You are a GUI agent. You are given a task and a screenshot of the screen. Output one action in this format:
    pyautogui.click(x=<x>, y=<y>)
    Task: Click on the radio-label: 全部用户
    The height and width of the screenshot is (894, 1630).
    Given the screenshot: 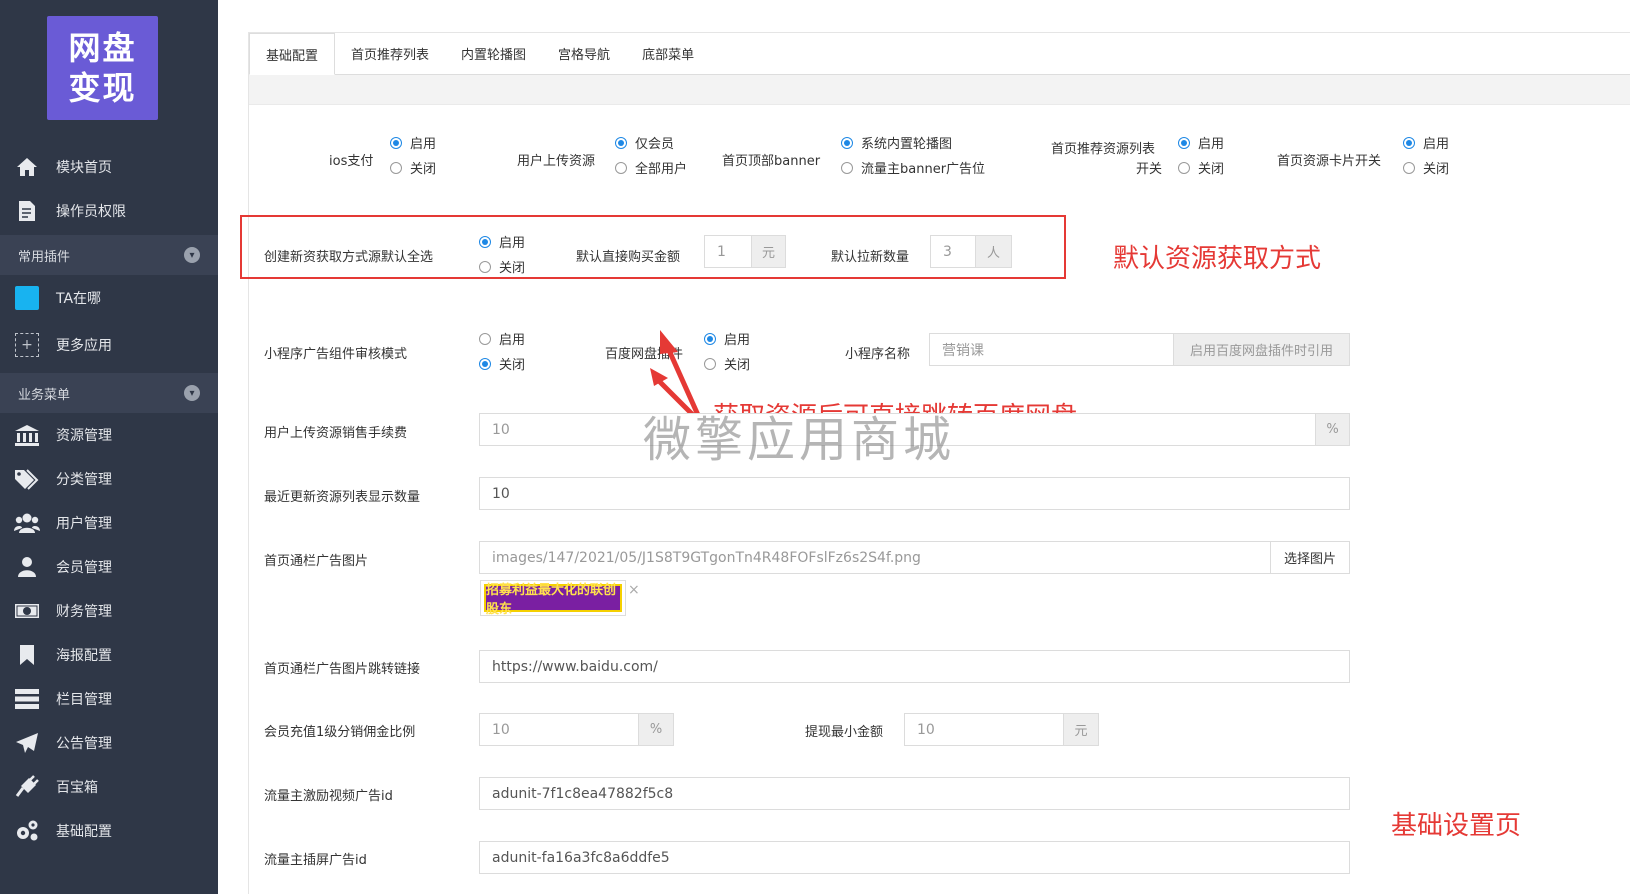 What is the action you would take?
    pyautogui.click(x=661, y=169)
    